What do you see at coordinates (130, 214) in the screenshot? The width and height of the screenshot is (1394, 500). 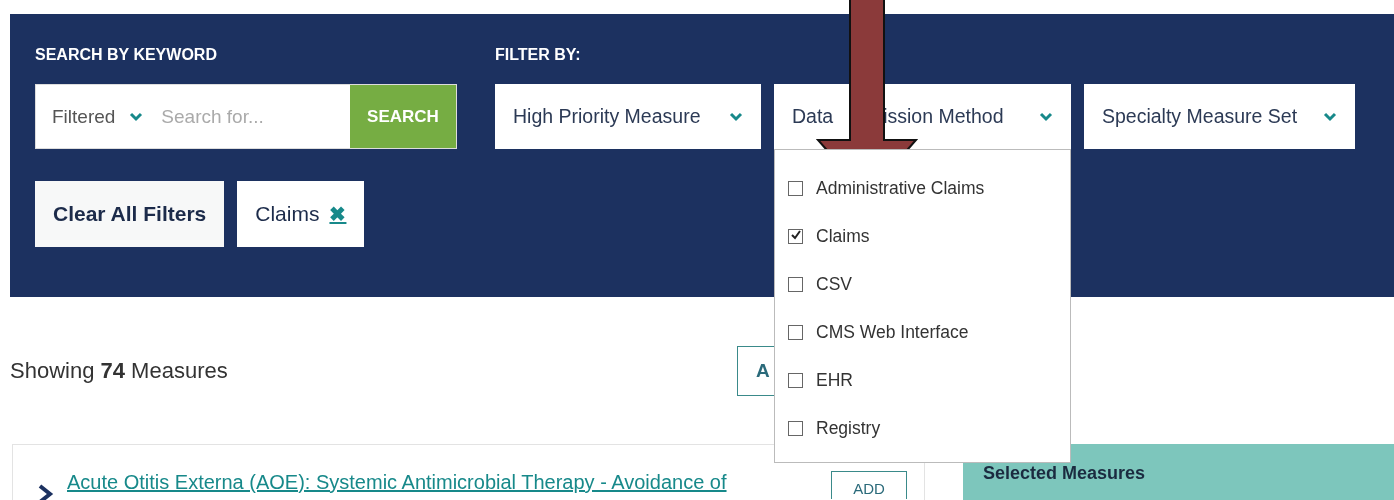 I see `clear-filters-button: Clear All Filters` at bounding box center [130, 214].